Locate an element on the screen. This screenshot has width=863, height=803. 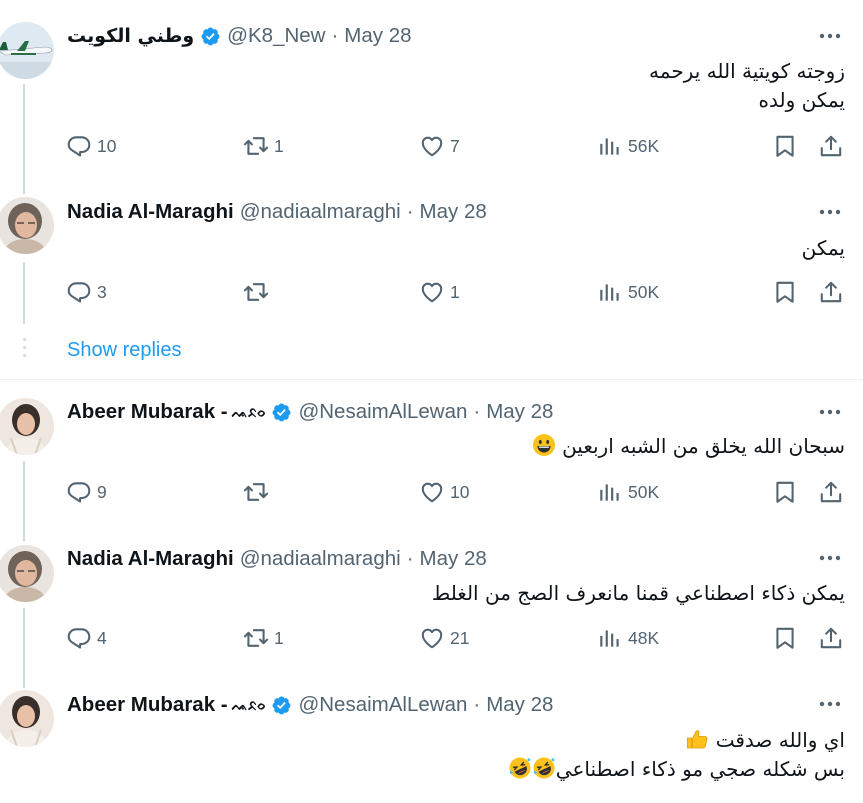
retweet-count: 1 is located at coordinates (279, 637).